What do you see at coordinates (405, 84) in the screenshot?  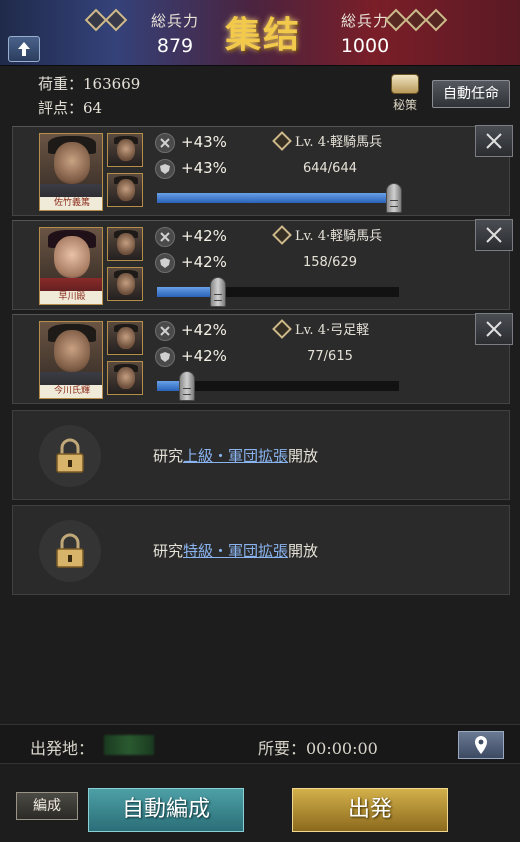 I see `scroll-icon` at bounding box center [405, 84].